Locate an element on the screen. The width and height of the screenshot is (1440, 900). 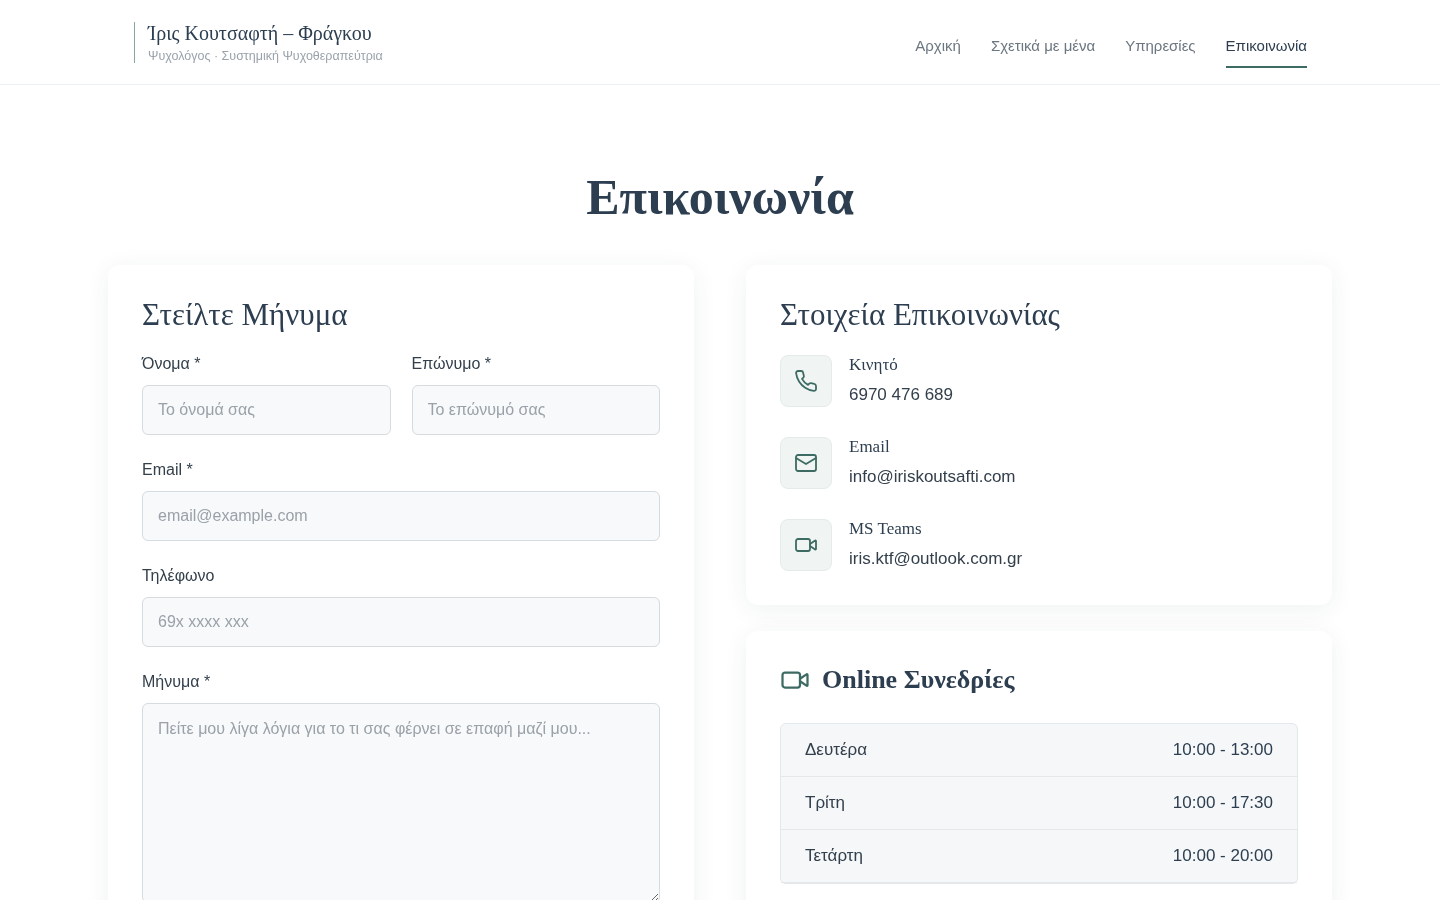
hours-cell: 10:00 - 17:30 is located at coordinates (1222, 803).